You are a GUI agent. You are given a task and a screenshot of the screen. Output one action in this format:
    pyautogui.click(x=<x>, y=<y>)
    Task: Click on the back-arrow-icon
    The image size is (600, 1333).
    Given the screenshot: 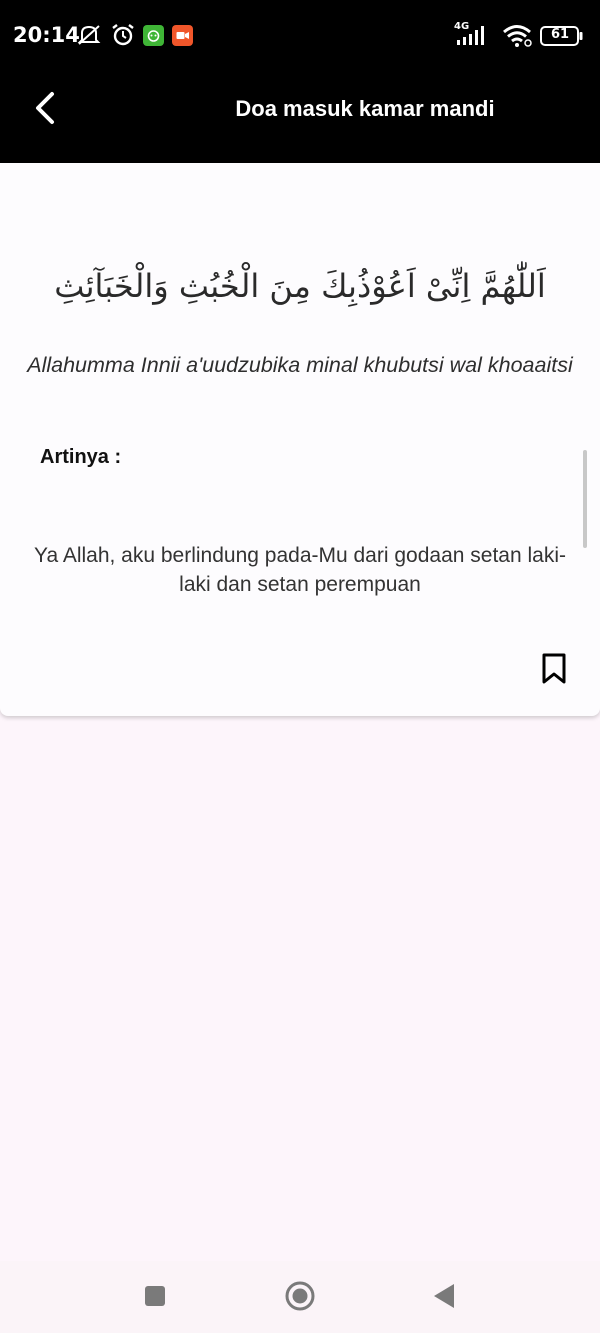 What is the action you would take?
    pyautogui.click(x=46, y=110)
    